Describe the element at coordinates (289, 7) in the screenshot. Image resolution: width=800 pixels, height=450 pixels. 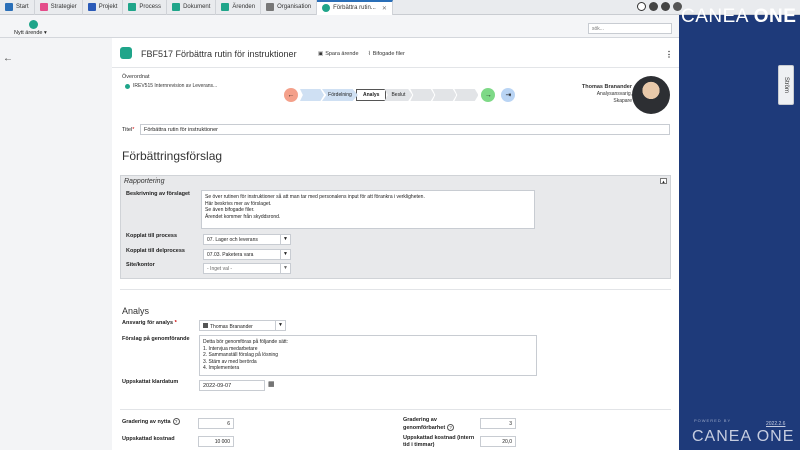
I see `tab-organisation: Organisation` at that location.